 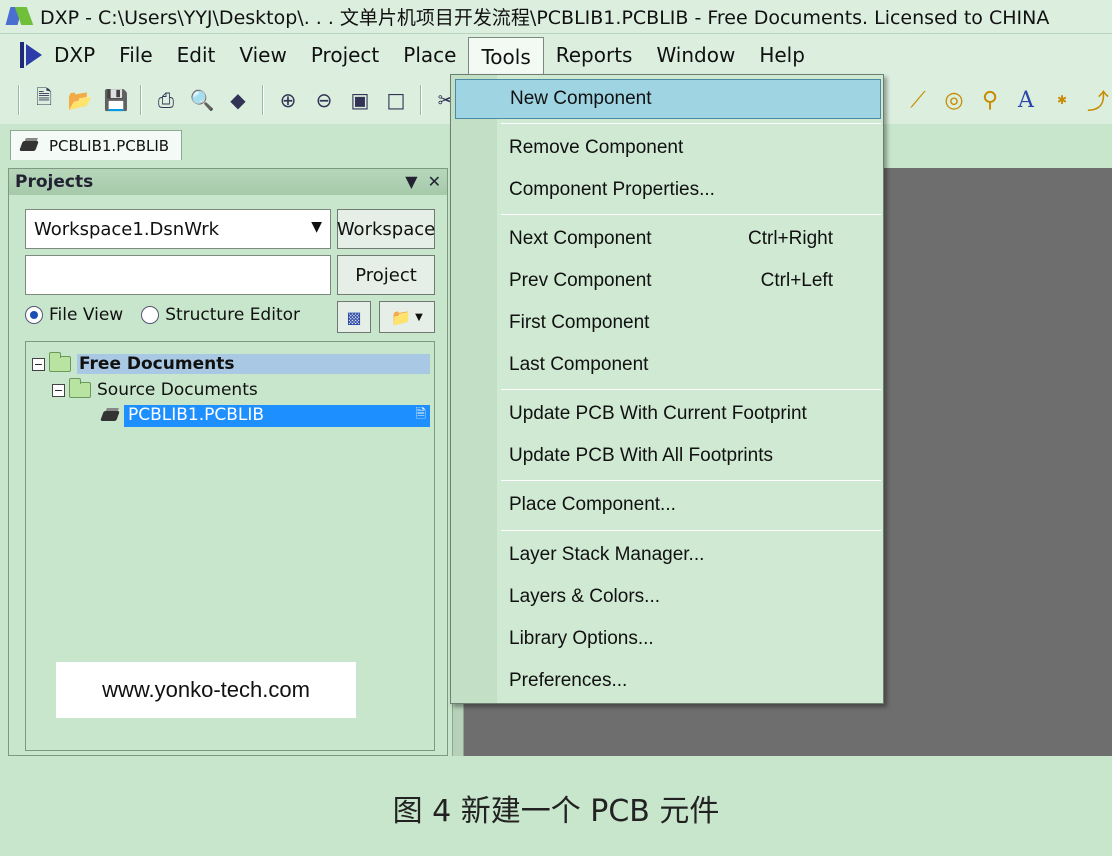 What do you see at coordinates (150, 315) in the screenshot?
I see `structure-editor-radio` at bounding box center [150, 315].